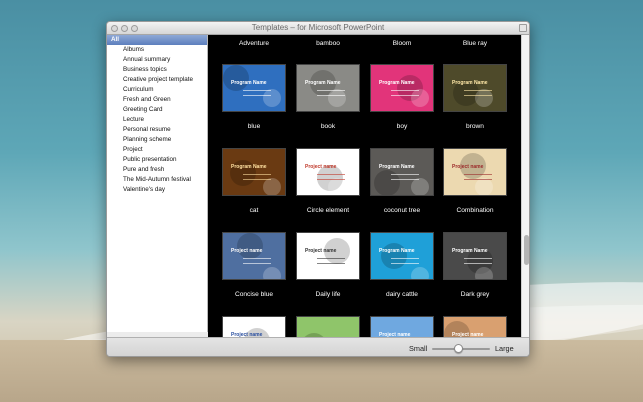 This screenshot has height=402, width=643. I want to click on sidebar-item: All, so click(157, 40).